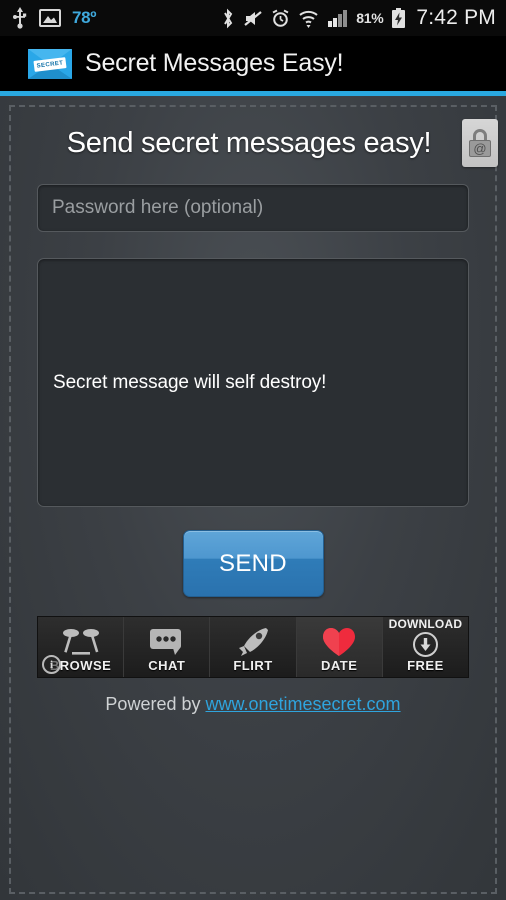 This screenshot has height=900, width=506. What do you see at coordinates (425, 623) in the screenshot?
I see `ad-label-download: DOWNLOAD` at bounding box center [425, 623].